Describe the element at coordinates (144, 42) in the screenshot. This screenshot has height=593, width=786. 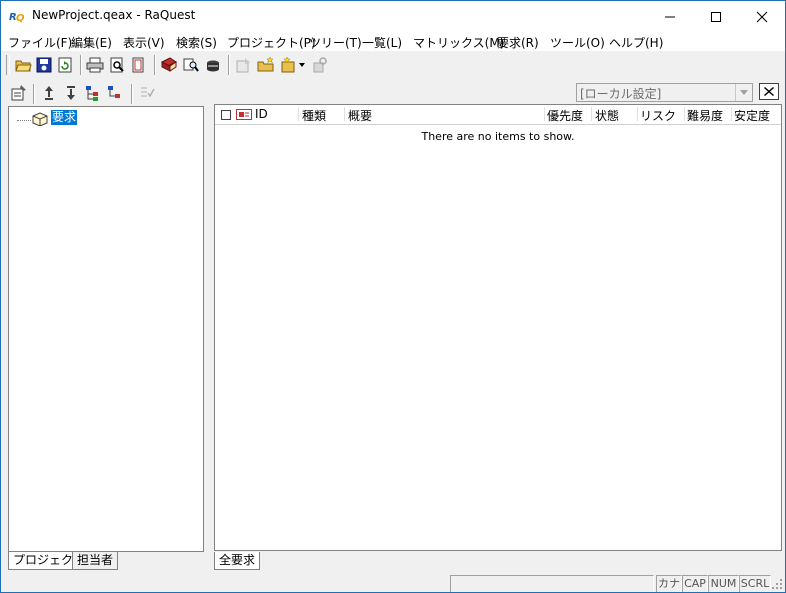
I see `menu-view: 表示(V)` at that location.